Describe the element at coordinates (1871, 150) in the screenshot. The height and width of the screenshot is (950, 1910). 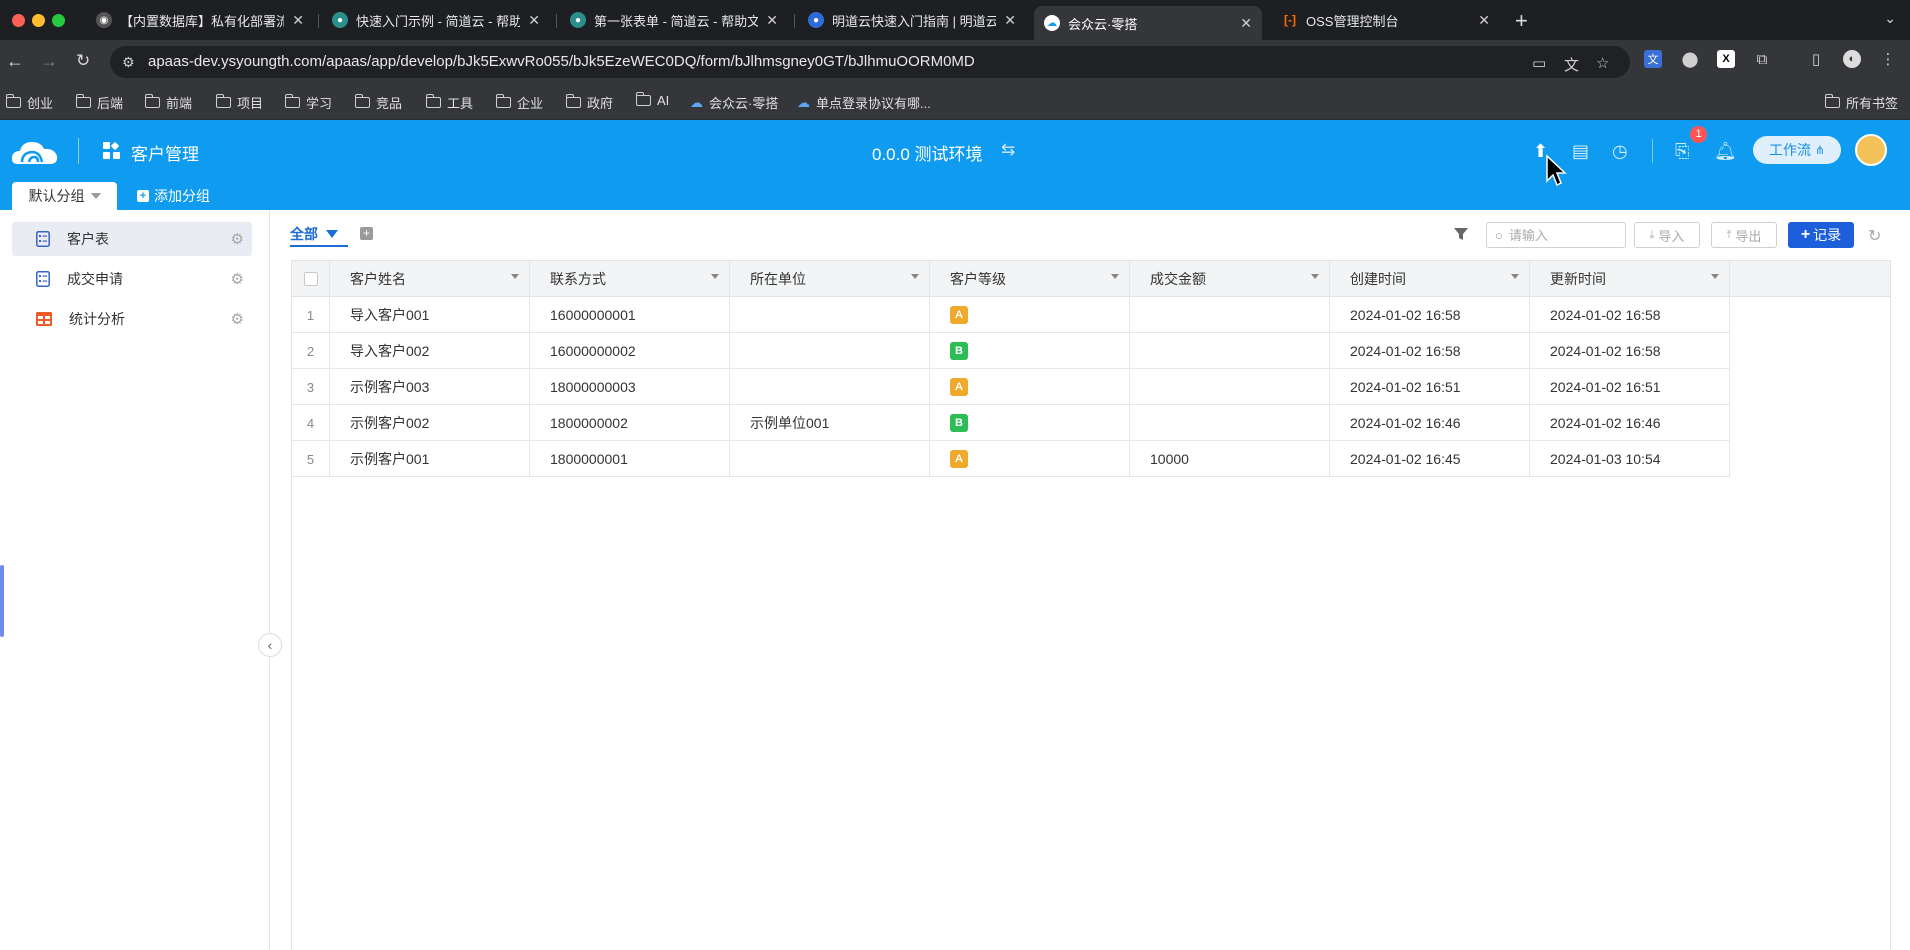
I see `user-avatar` at that location.